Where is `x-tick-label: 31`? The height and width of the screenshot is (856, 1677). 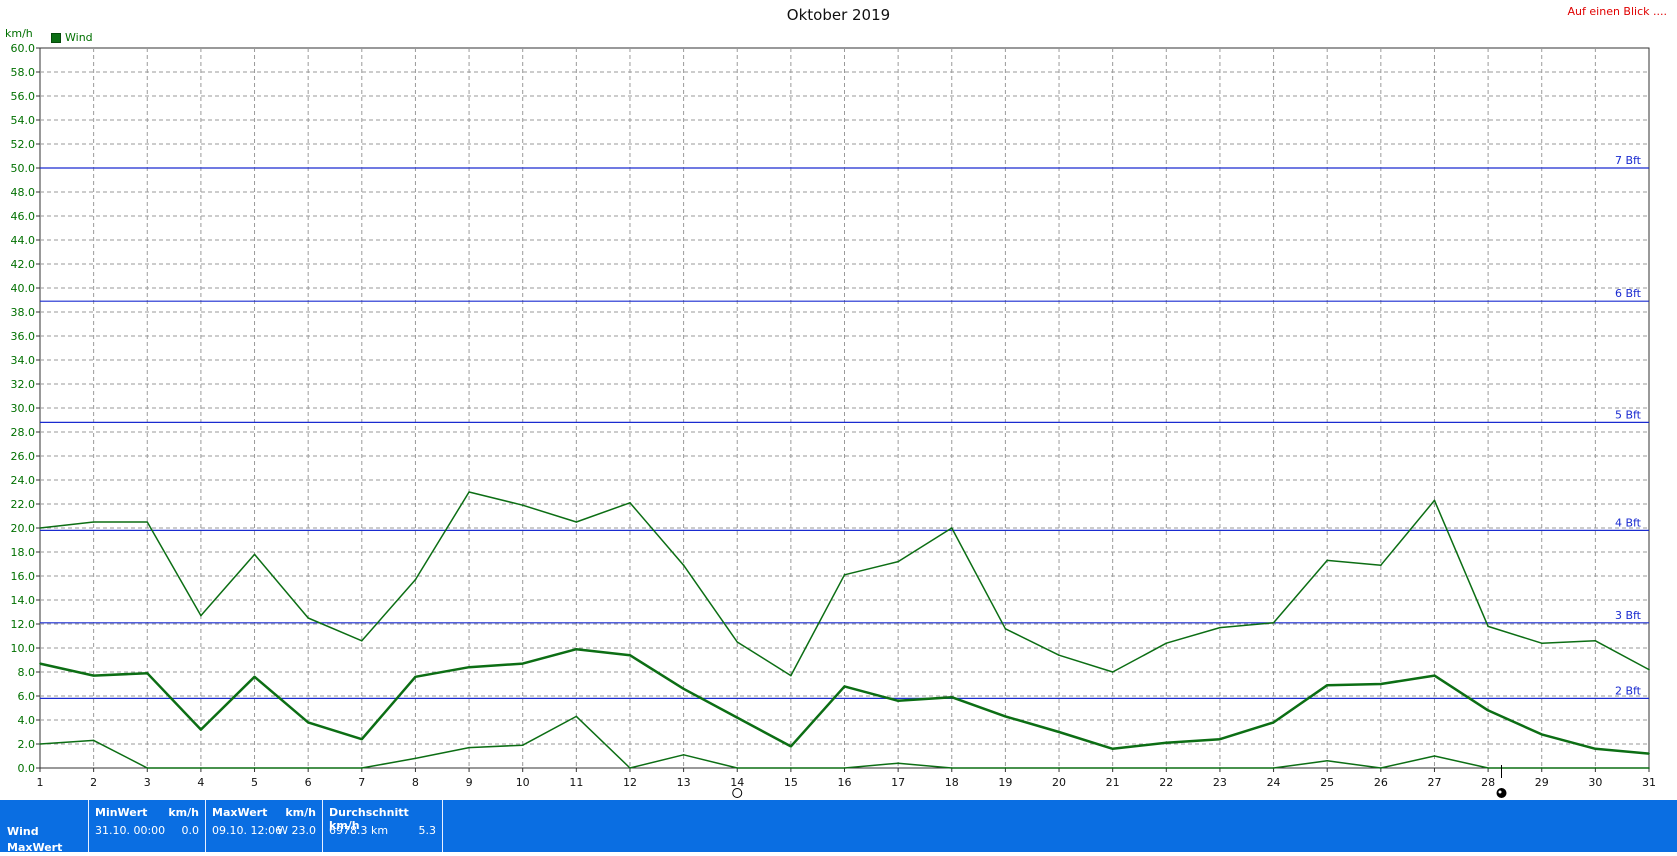 x-tick-label: 31 is located at coordinates (1649, 782).